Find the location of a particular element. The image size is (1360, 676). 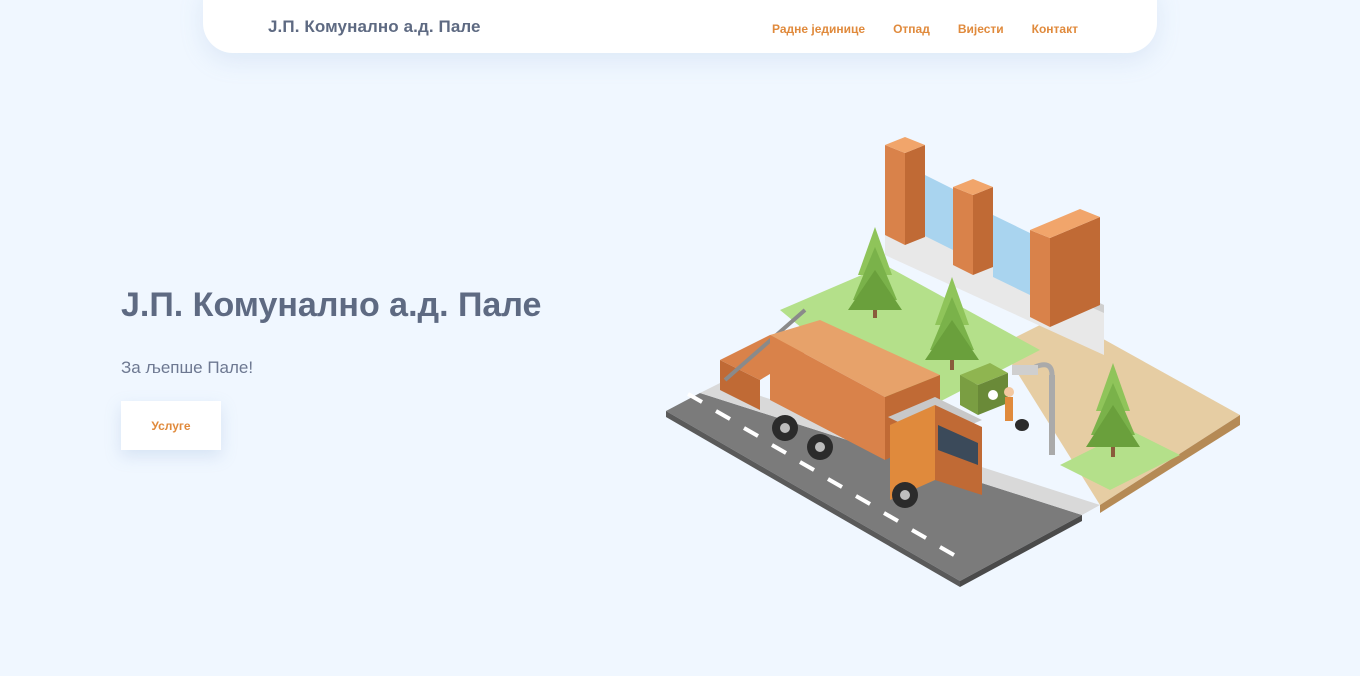

hero-subtitle: За љепше Пале! is located at coordinates (187, 367).